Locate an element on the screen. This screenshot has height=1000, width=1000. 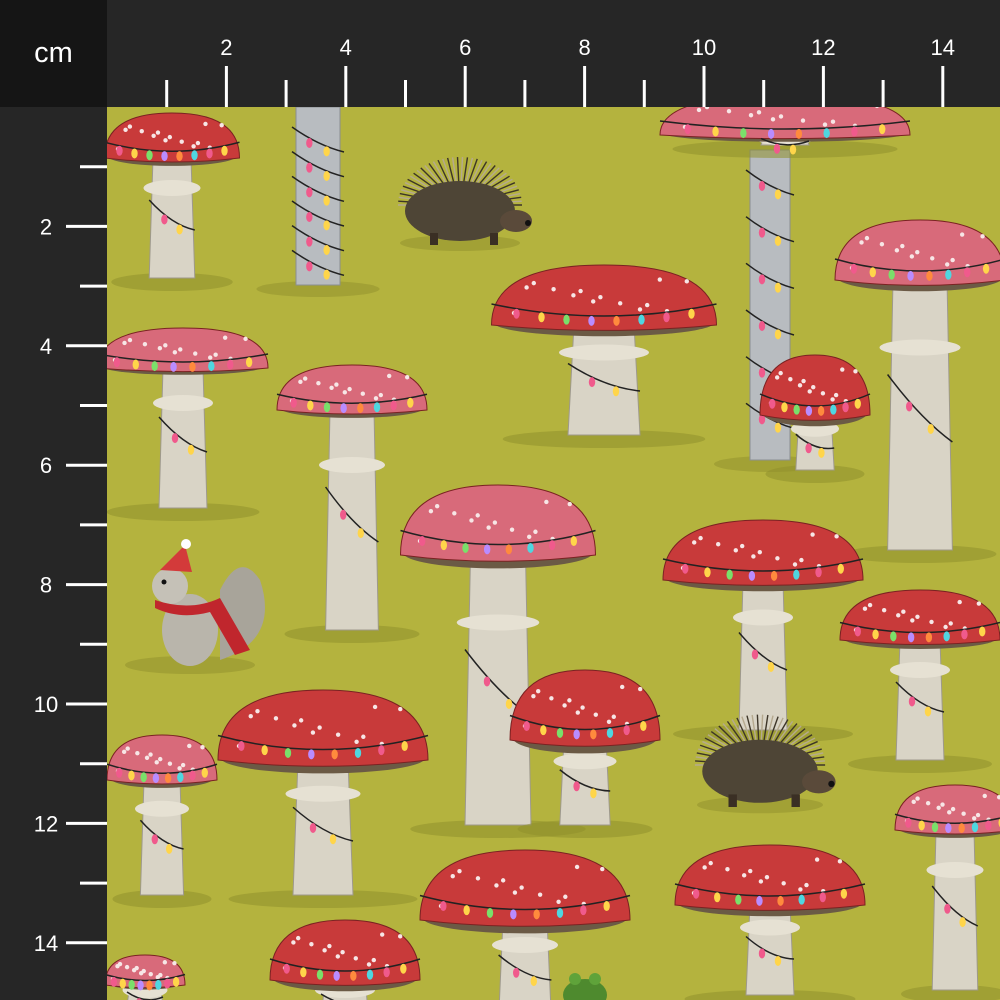
ruler-left-label: 10 is located at coordinates (46, 704).